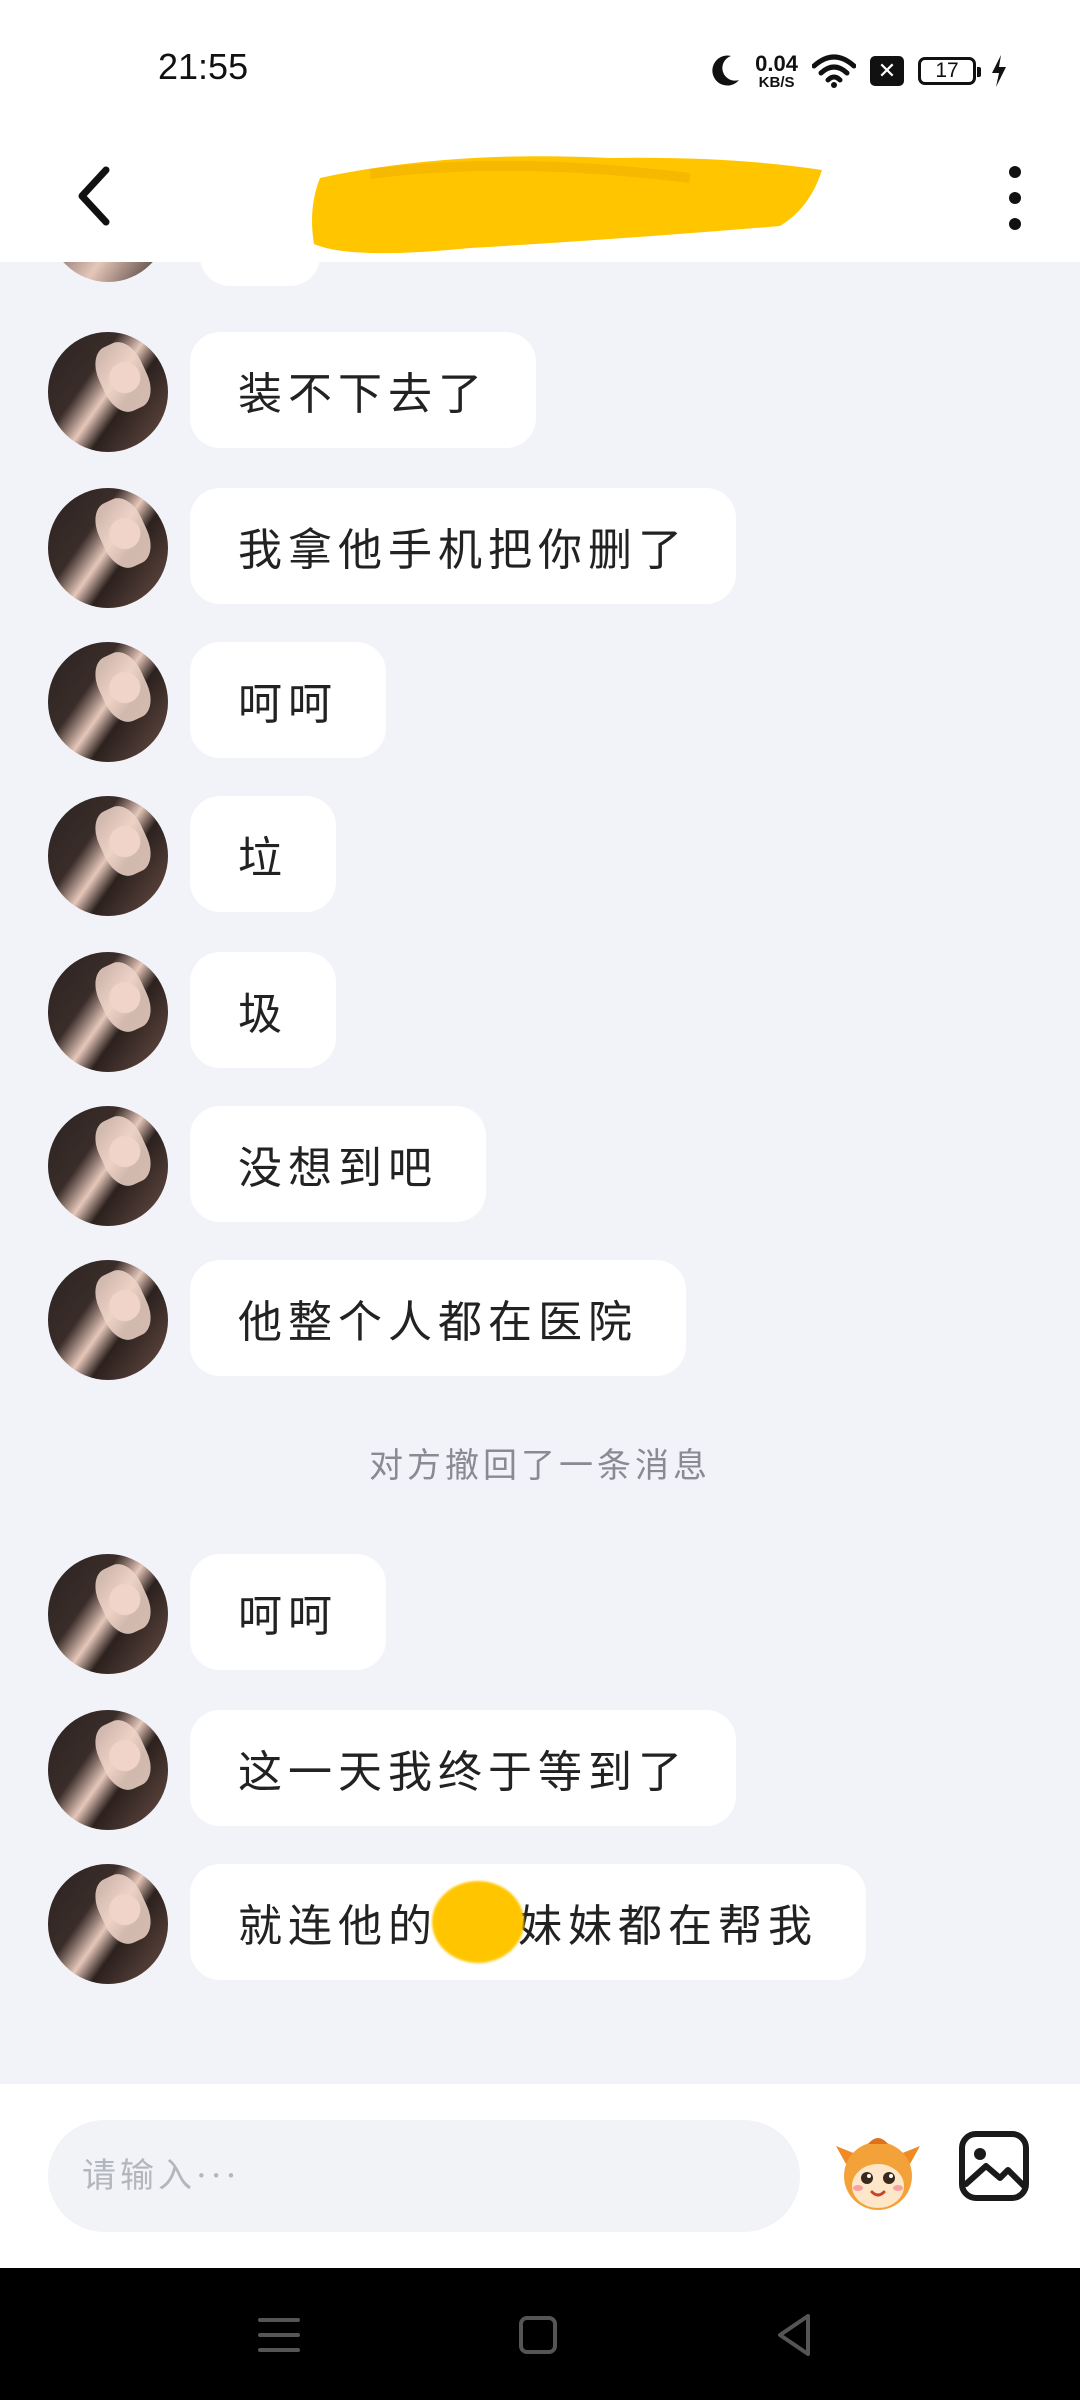 Image resolution: width=1080 pixels, height=2400 pixels. Describe the element at coordinates (776, 63) in the screenshot. I see `net-speed-value: 0.04` at that location.